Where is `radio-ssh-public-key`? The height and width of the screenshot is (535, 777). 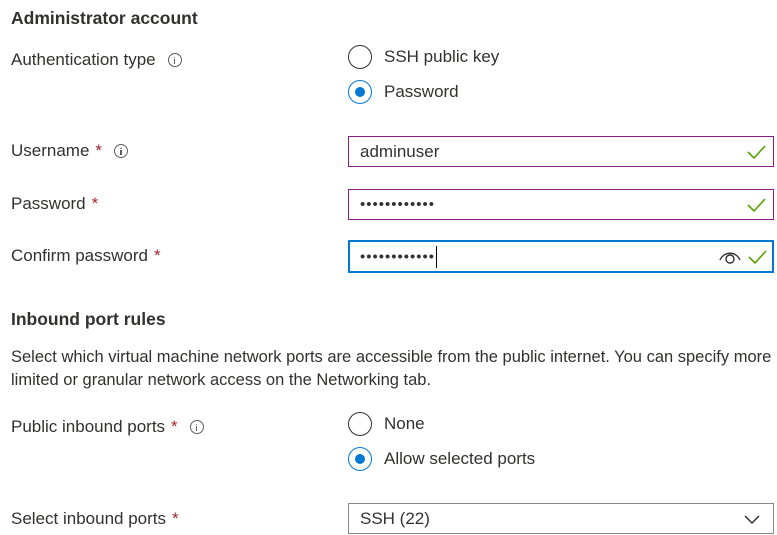
radio-ssh-public-key is located at coordinates (360, 57).